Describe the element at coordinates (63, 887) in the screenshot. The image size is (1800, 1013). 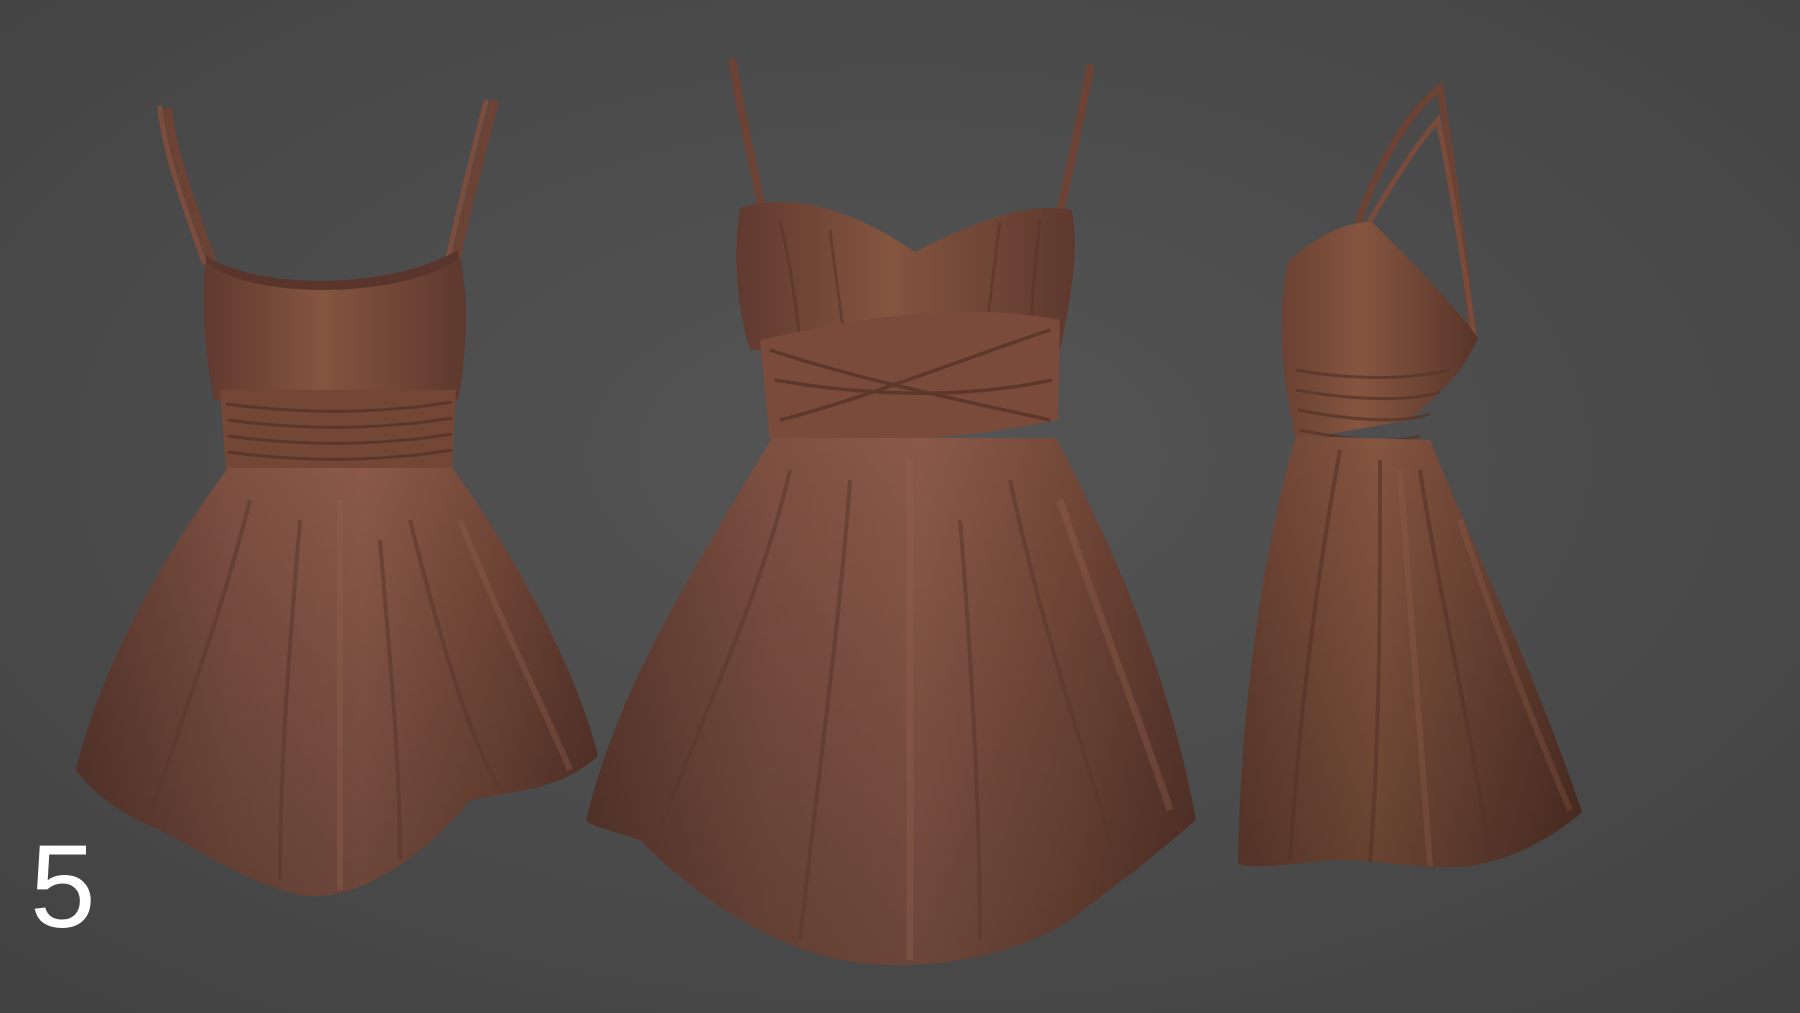
I see `view-number-label: 5` at that location.